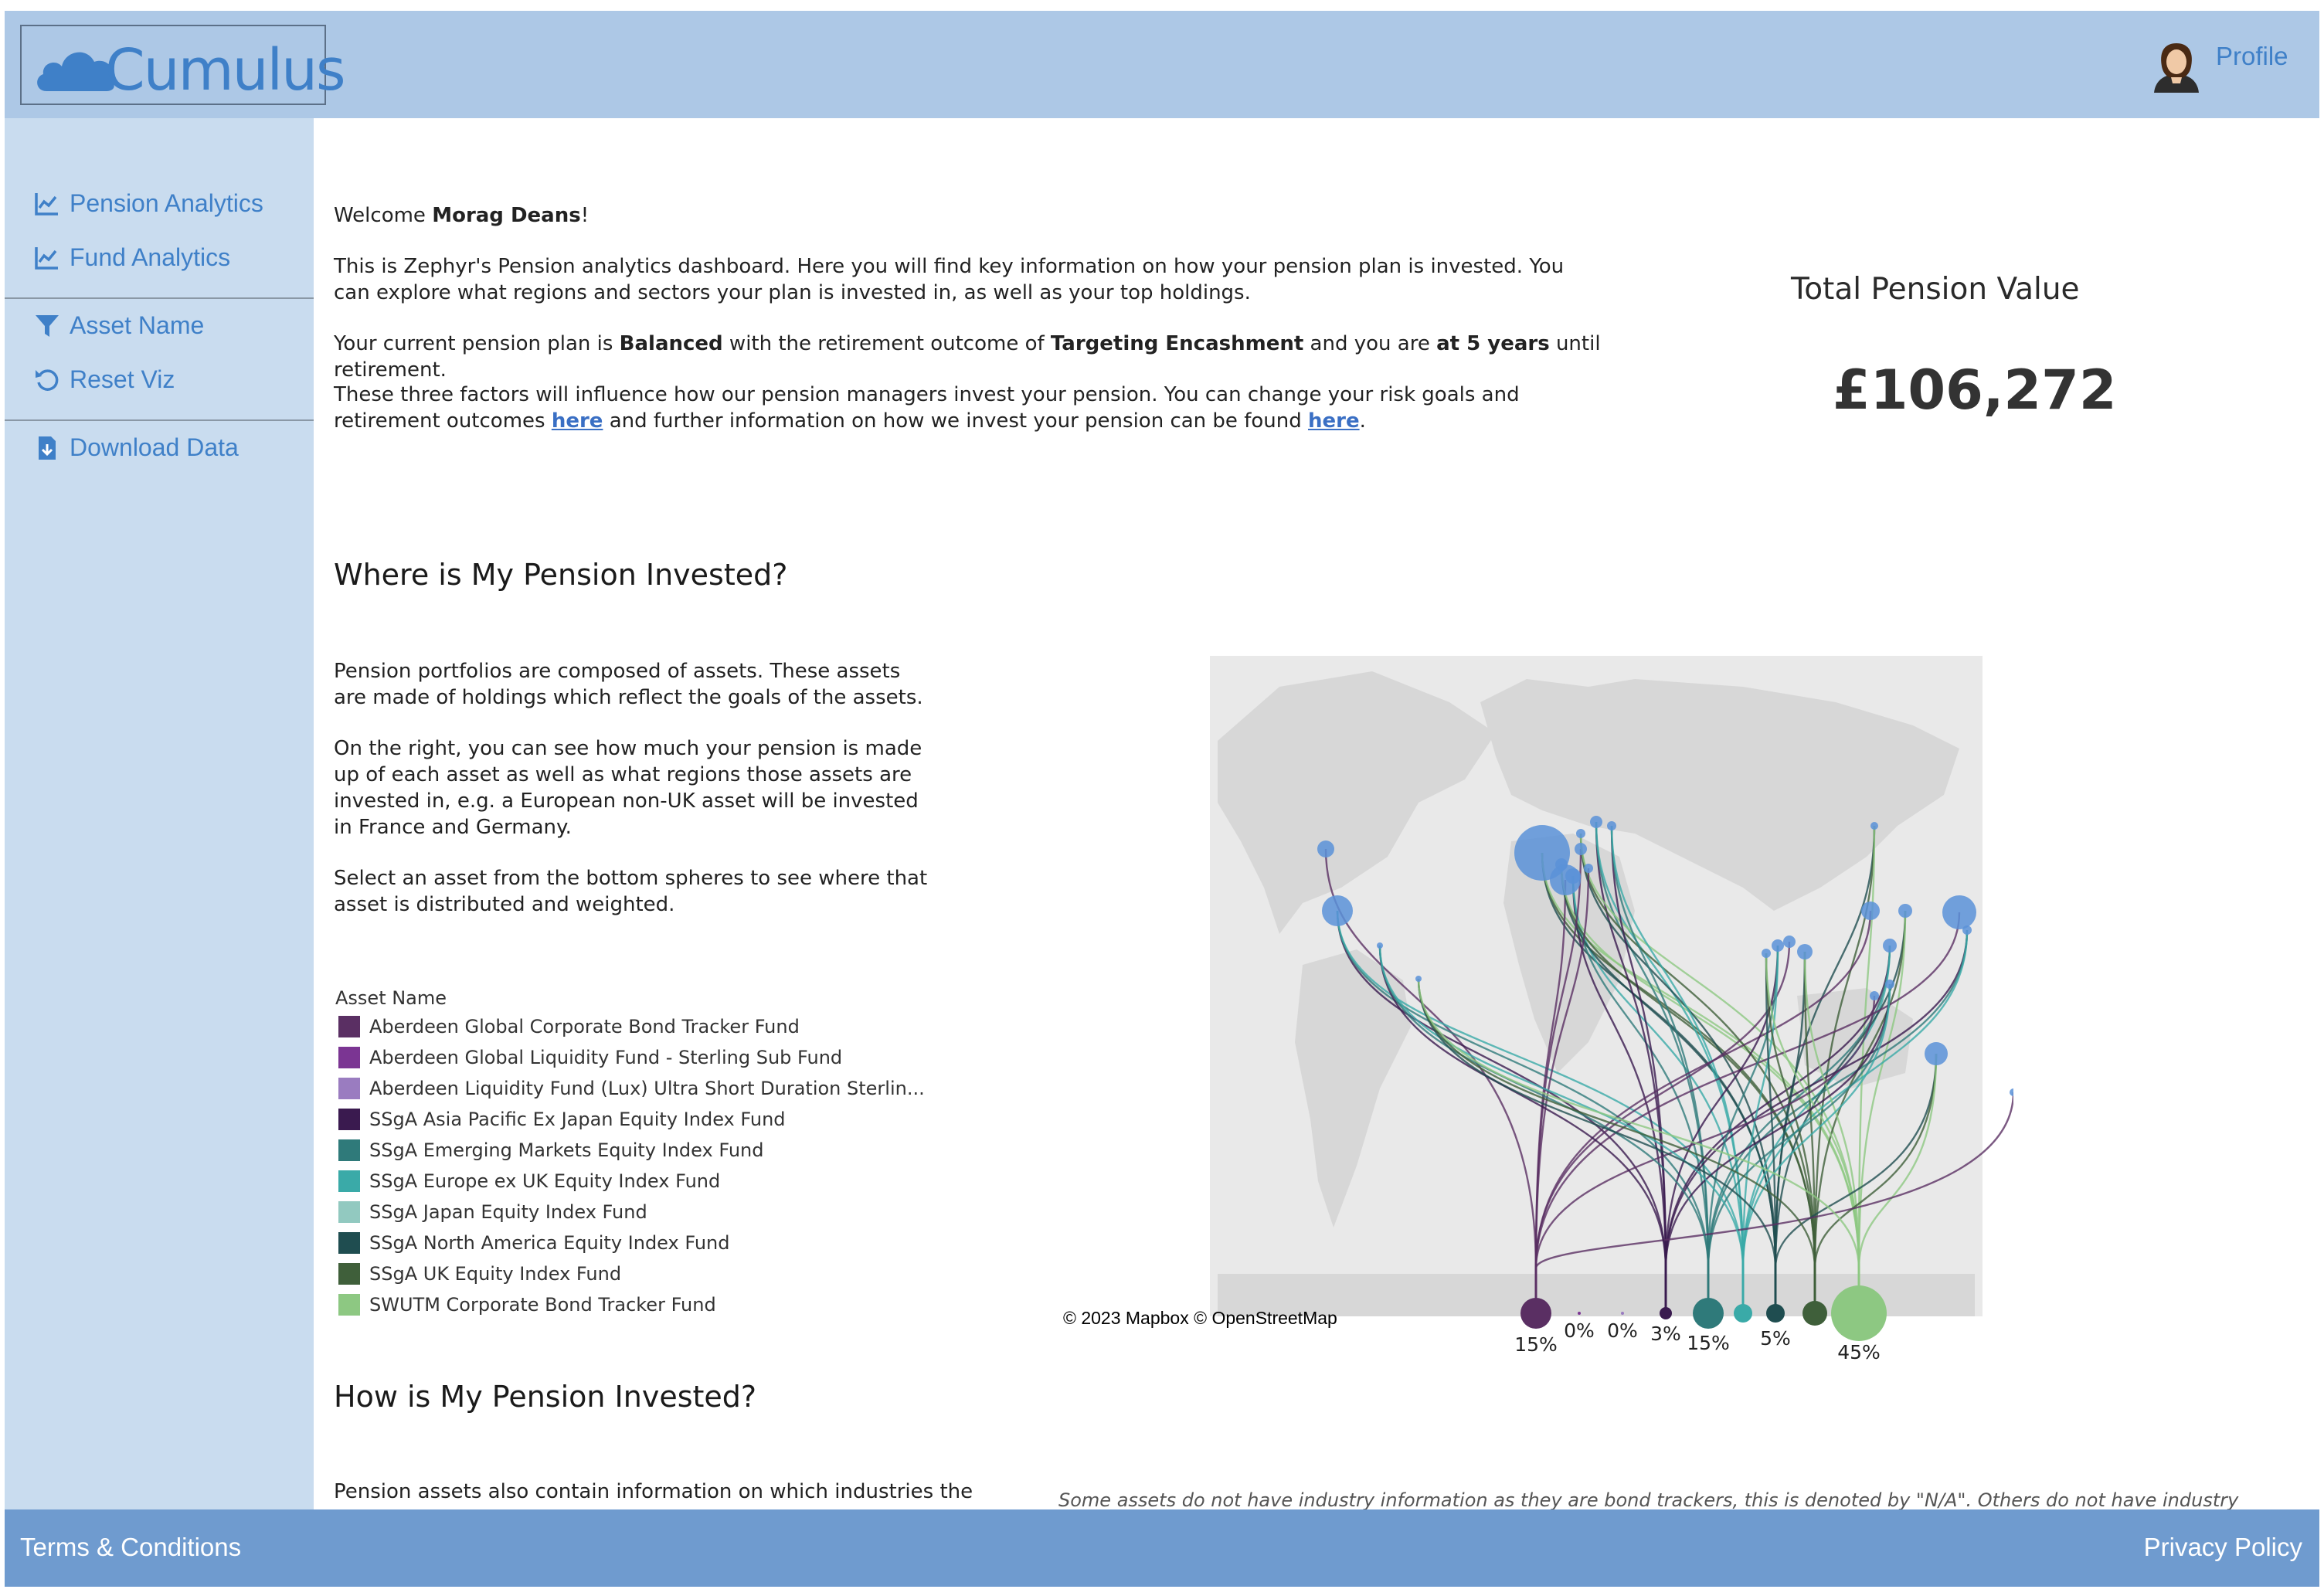 This screenshot has height=1596, width=2324. What do you see at coordinates (2223, 1547) in the screenshot?
I see `privacy-link: Privacy Policy` at bounding box center [2223, 1547].